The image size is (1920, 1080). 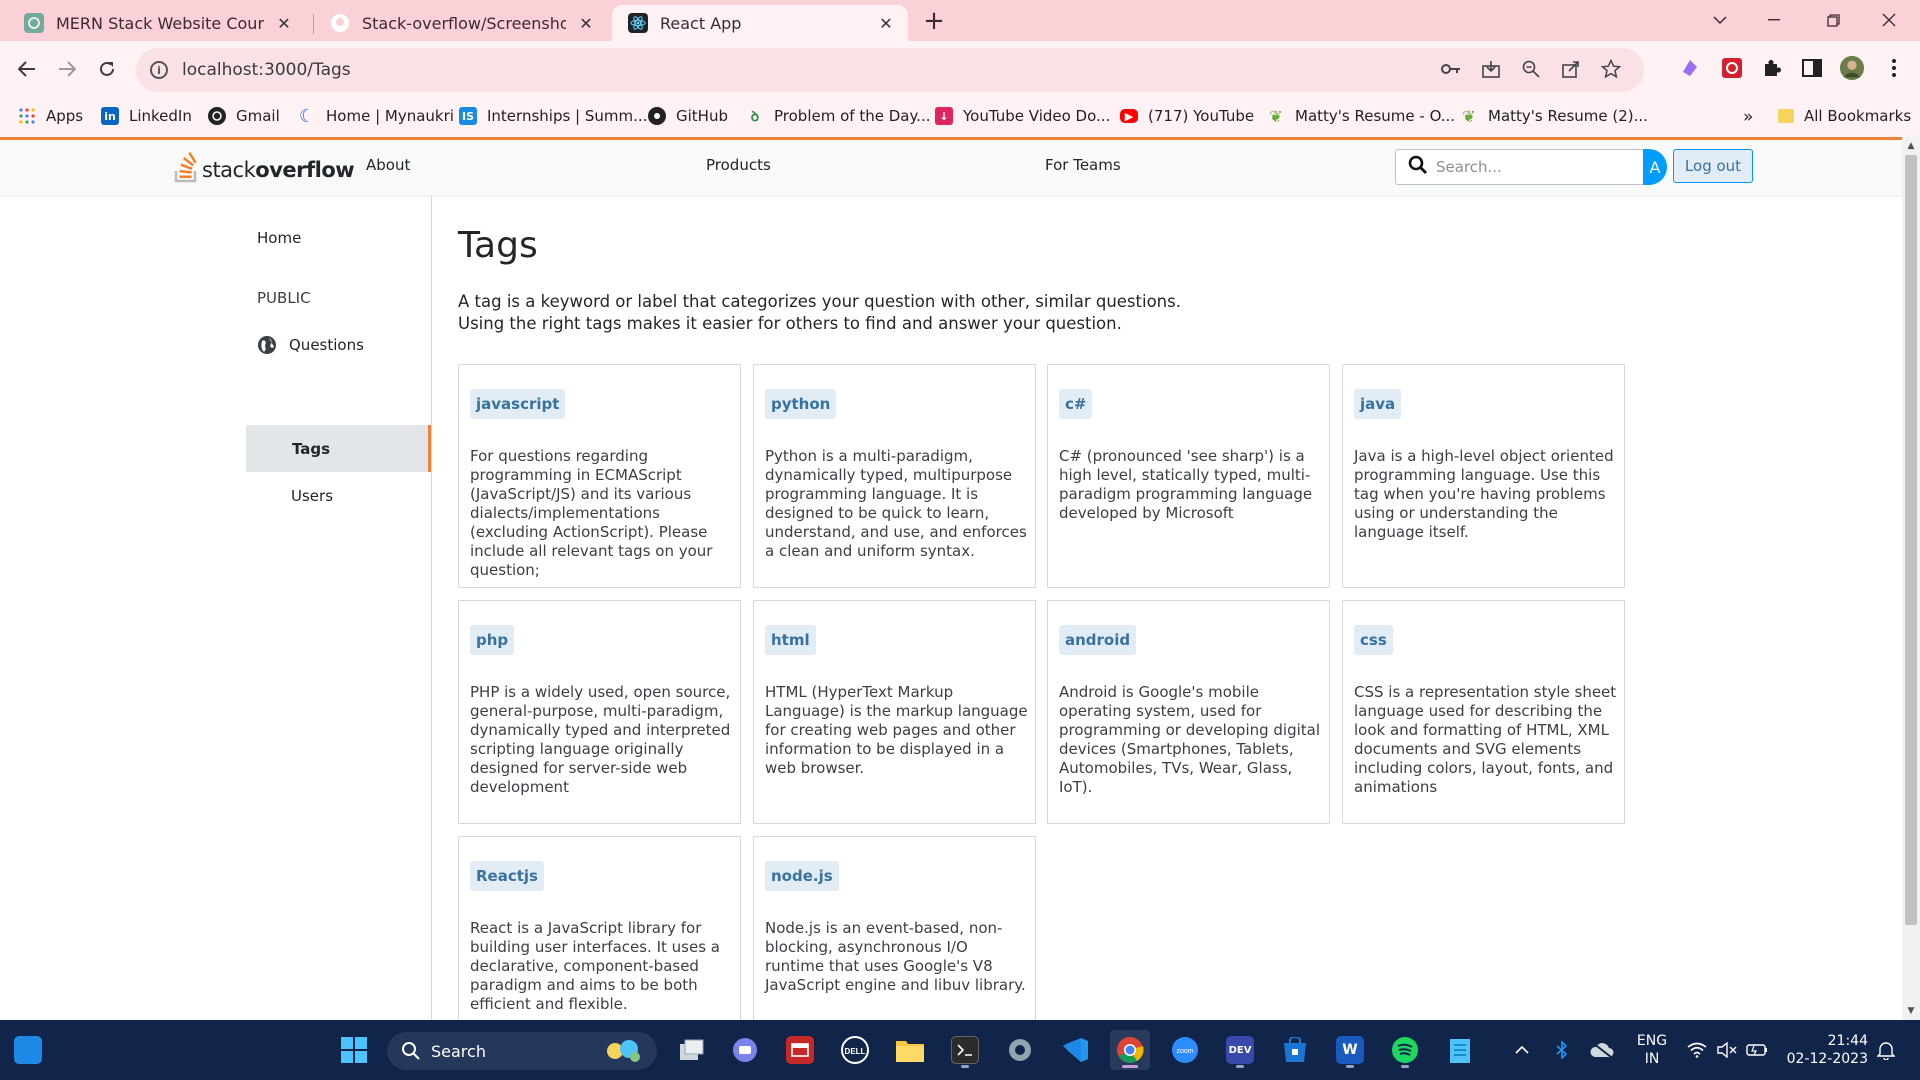 What do you see at coordinates (1201, 116) in the screenshot?
I see `bookmark-label: (717) YouTube` at bounding box center [1201, 116].